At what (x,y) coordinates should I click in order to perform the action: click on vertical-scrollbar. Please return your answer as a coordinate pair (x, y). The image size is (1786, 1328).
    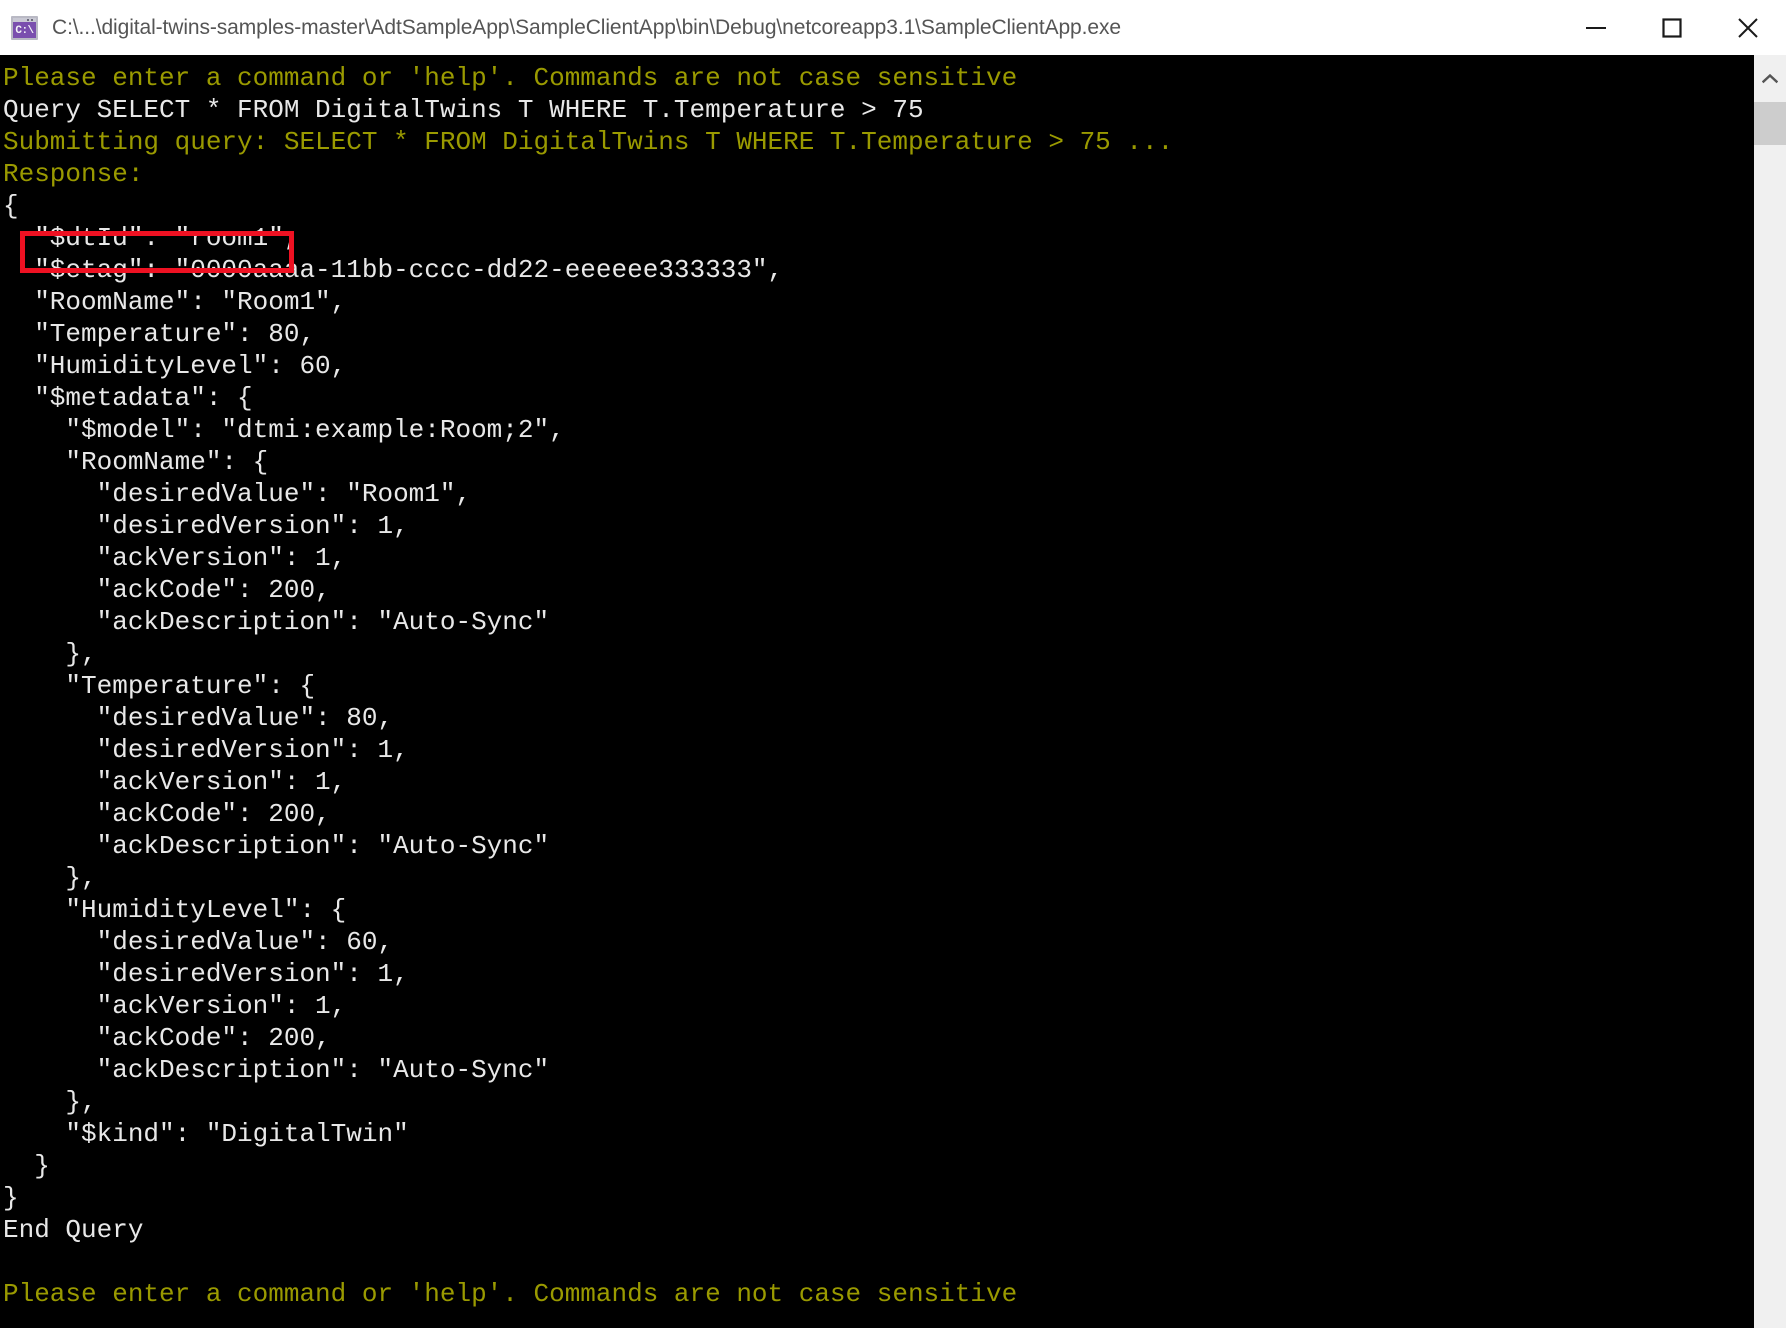
    Looking at the image, I should click on (1770, 691).